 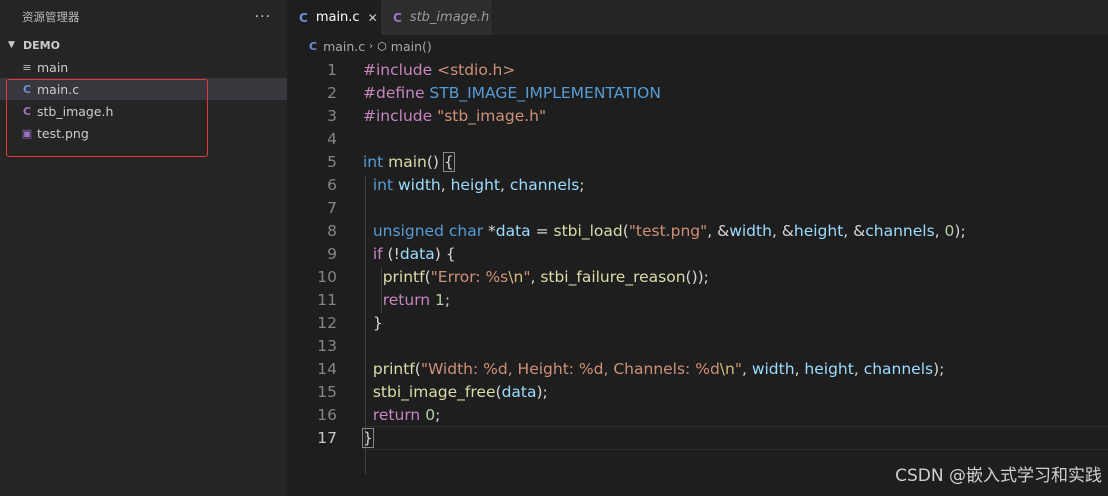 What do you see at coordinates (332, 139) in the screenshot?
I see `line-number: 4` at bounding box center [332, 139].